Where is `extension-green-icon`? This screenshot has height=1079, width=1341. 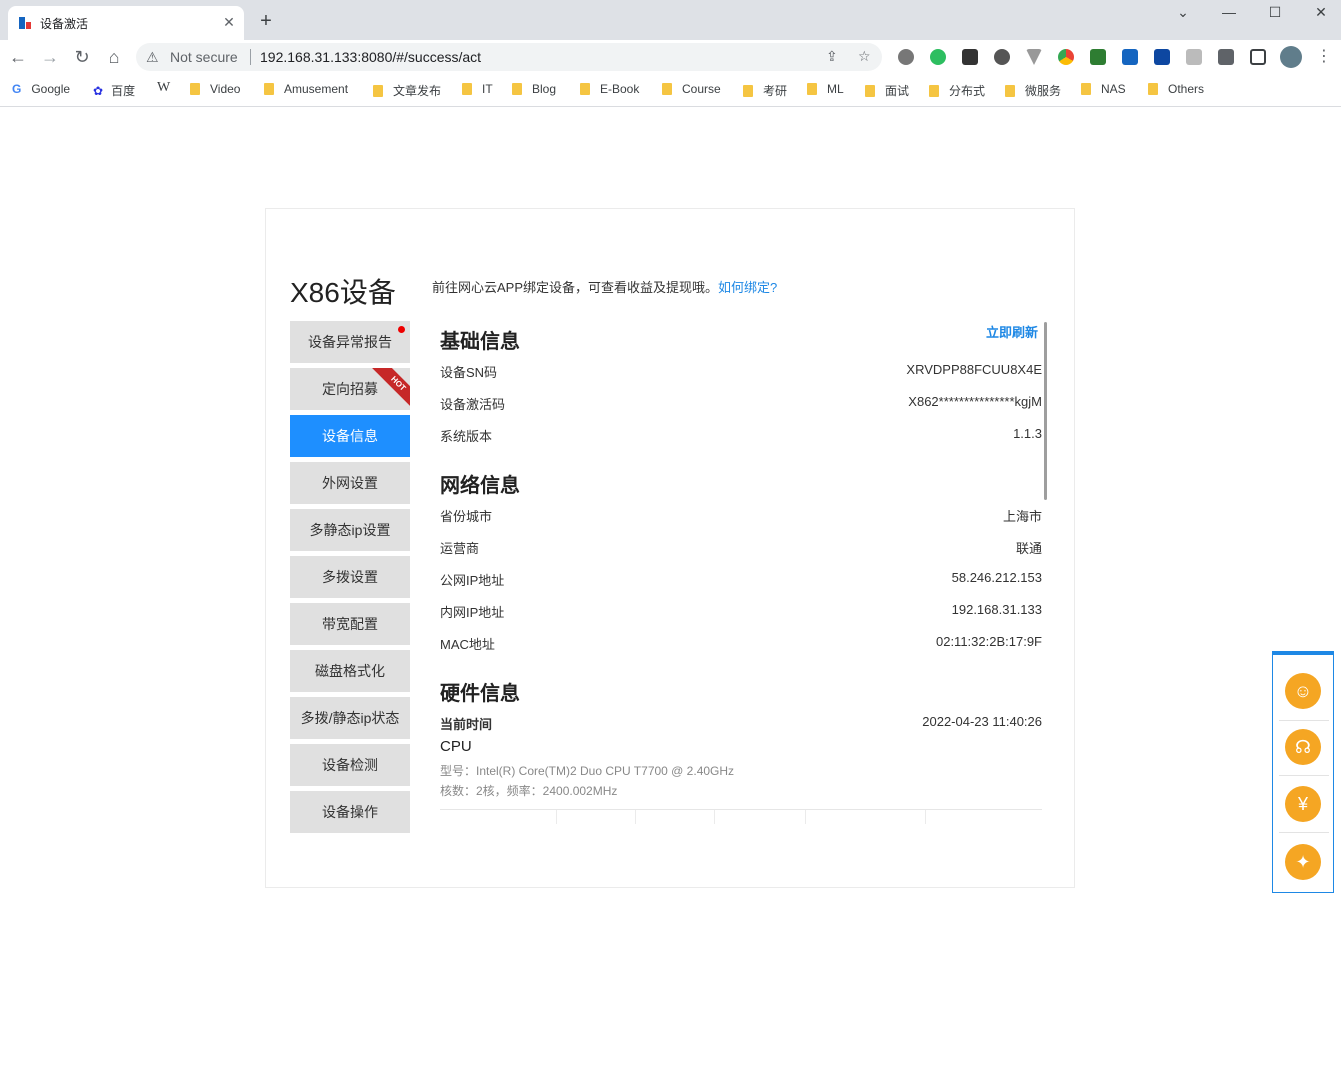 extension-green-icon is located at coordinates (1098, 57).